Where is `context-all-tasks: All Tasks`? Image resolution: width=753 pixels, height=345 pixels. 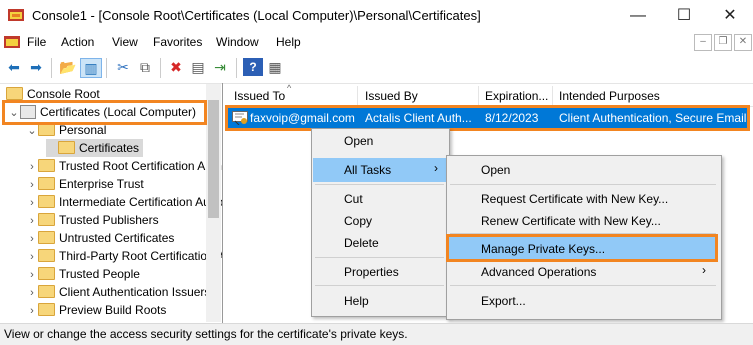 context-all-tasks: All Tasks is located at coordinates (367, 170).